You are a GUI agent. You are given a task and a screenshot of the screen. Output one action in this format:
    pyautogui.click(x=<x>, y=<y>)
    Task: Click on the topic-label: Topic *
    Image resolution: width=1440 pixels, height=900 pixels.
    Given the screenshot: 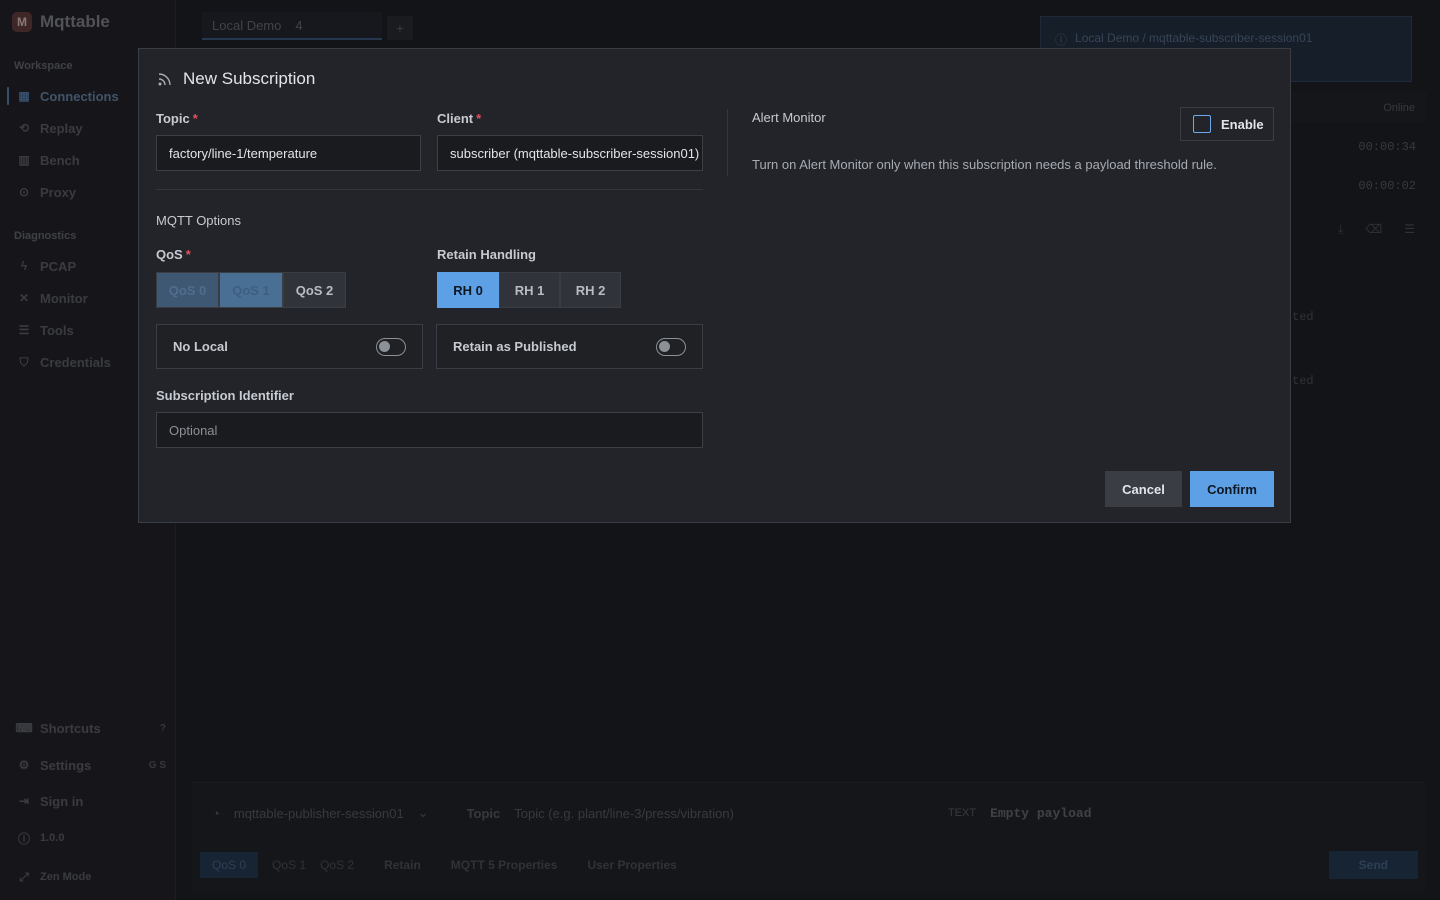 What is the action you would take?
    pyautogui.click(x=177, y=118)
    